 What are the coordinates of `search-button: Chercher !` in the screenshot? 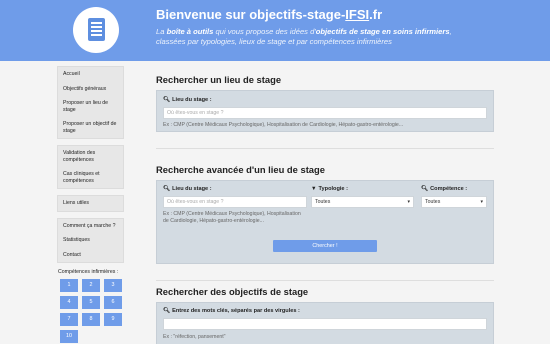 It's located at (325, 246).